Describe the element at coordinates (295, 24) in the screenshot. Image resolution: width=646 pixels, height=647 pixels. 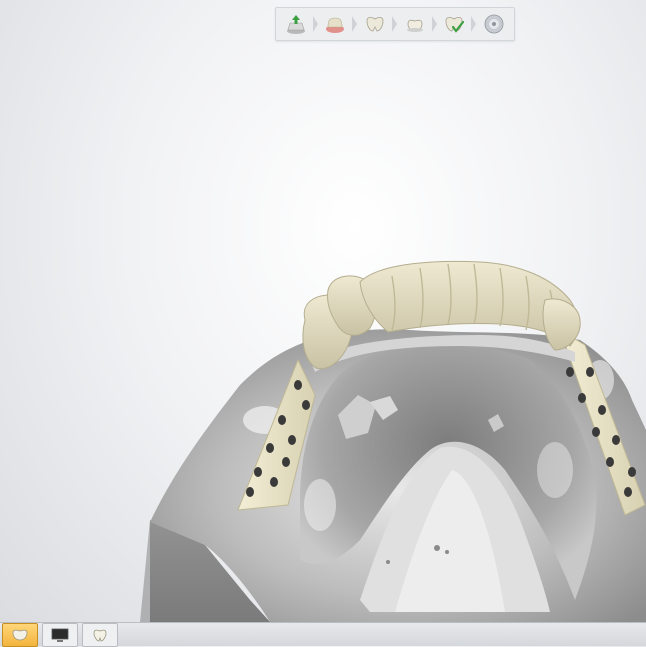
I see `scan-import-icon` at that location.